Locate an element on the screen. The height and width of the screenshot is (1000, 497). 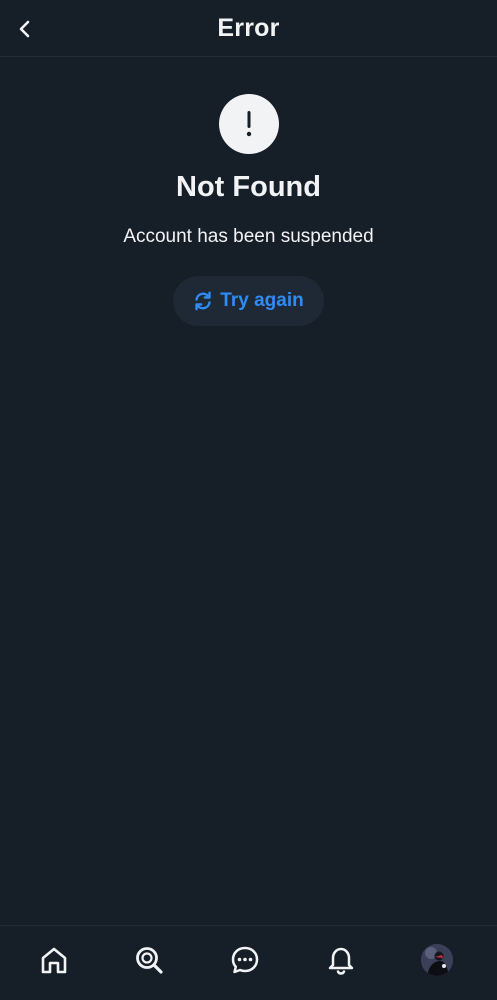
refresh-icon is located at coordinates (203, 301).